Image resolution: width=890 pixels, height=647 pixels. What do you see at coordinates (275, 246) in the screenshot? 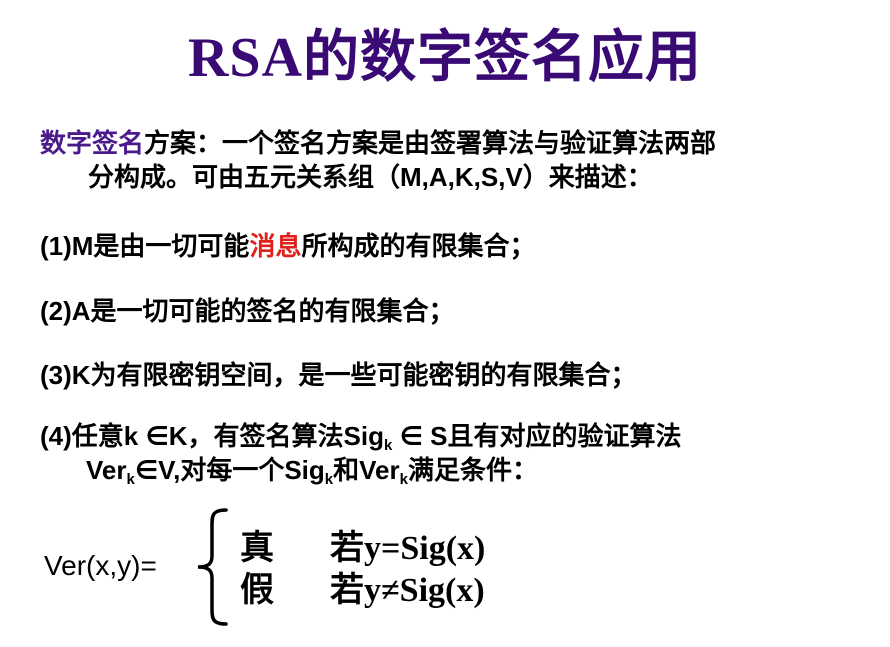
I see `item-1-highlight: 消息` at bounding box center [275, 246].